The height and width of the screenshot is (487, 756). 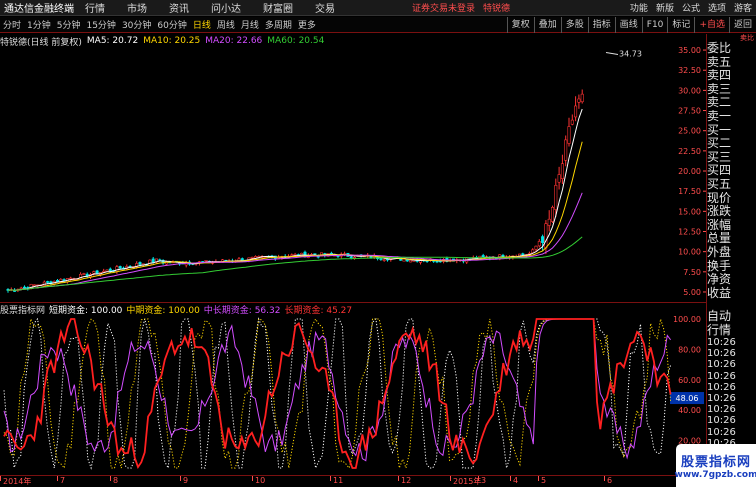 I want to click on price-axis-label: 30.00, so click(x=689, y=90).